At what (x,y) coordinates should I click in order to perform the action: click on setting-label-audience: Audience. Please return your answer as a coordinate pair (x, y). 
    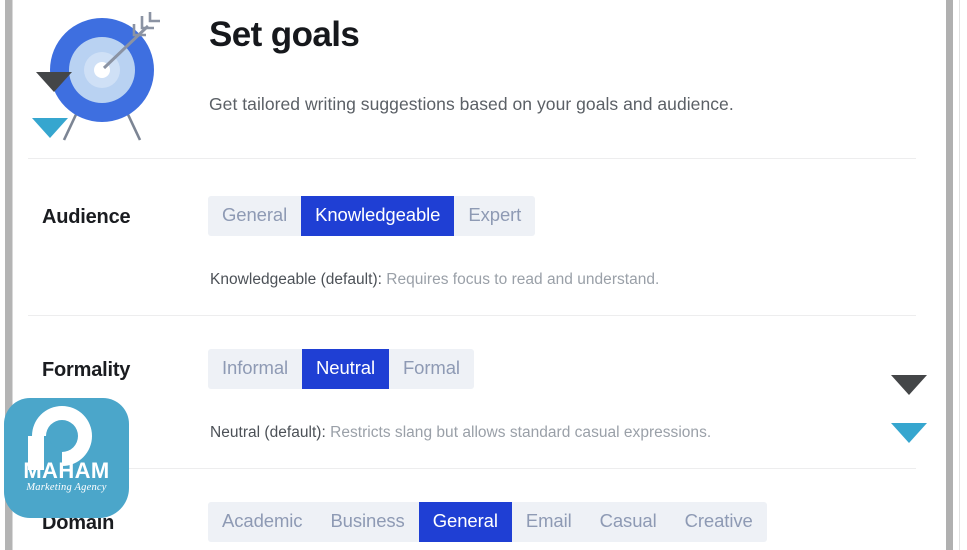
    Looking at the image, I should click on (86, 217).